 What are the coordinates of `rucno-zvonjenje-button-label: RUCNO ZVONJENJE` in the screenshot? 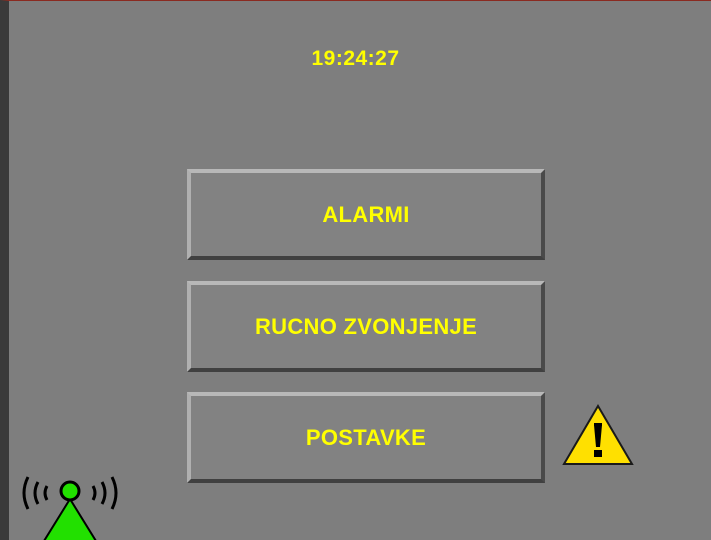 It's located at (366, 326).